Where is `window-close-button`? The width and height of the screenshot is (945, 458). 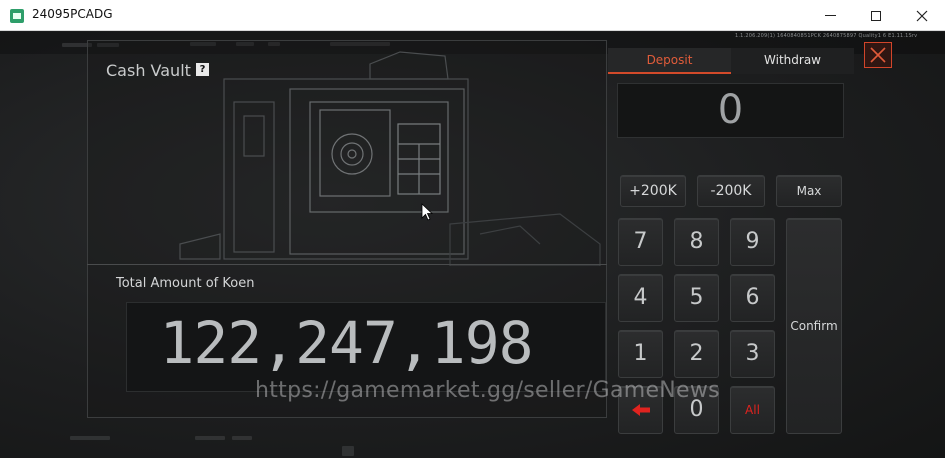
window-close-button is located at coordinates (922, 15).